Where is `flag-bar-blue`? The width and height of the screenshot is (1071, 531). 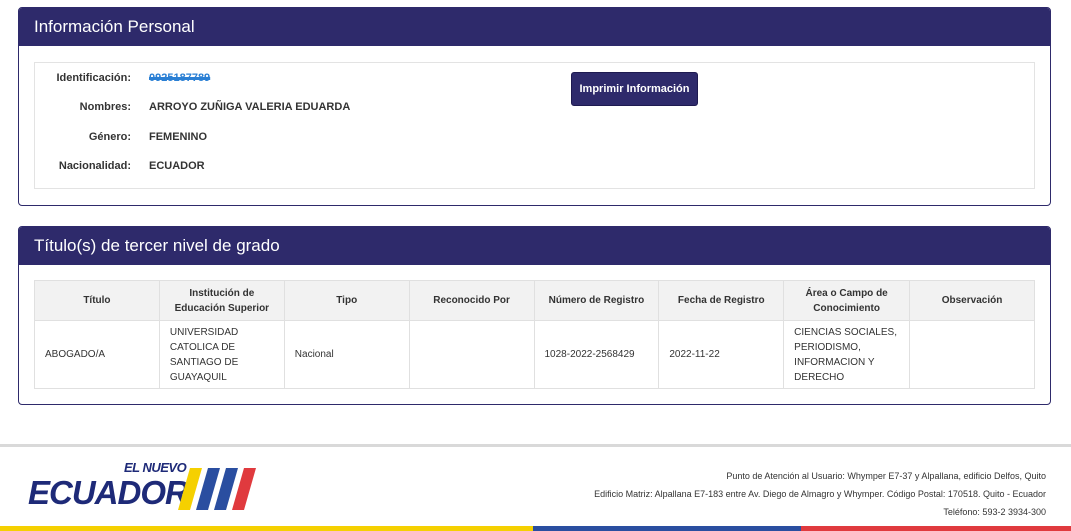 flag-bar-blue is located at coordinates (667, 528).